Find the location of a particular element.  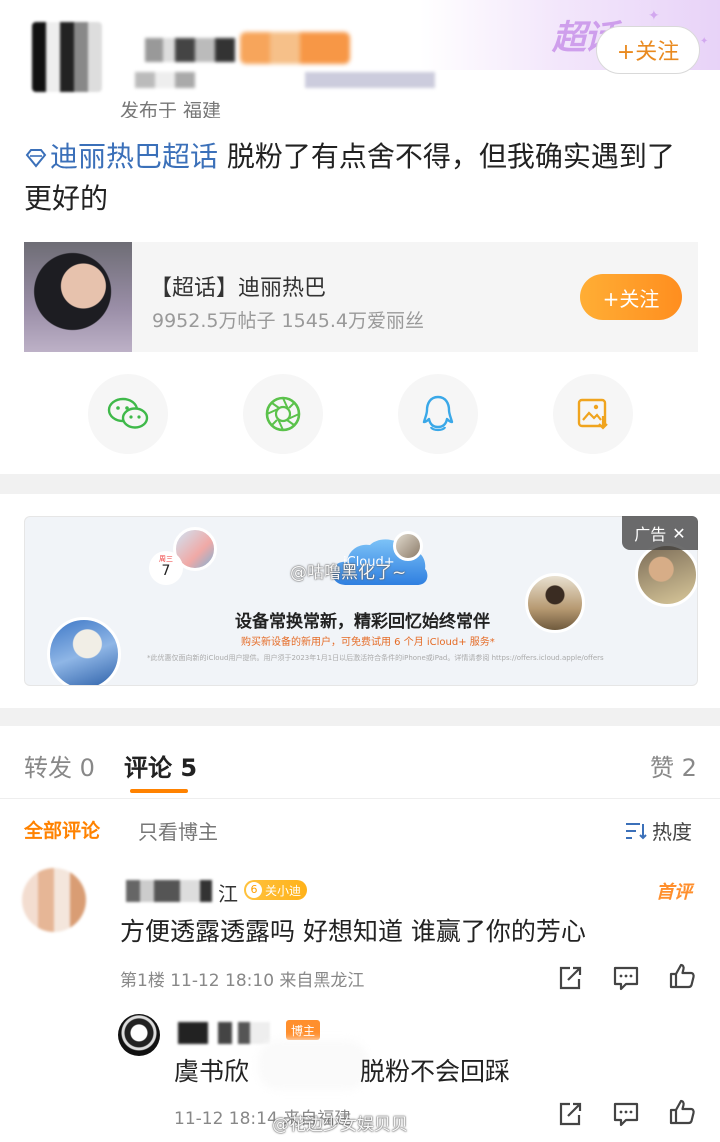

share-save-image-button is located at coordinates (593, 414).